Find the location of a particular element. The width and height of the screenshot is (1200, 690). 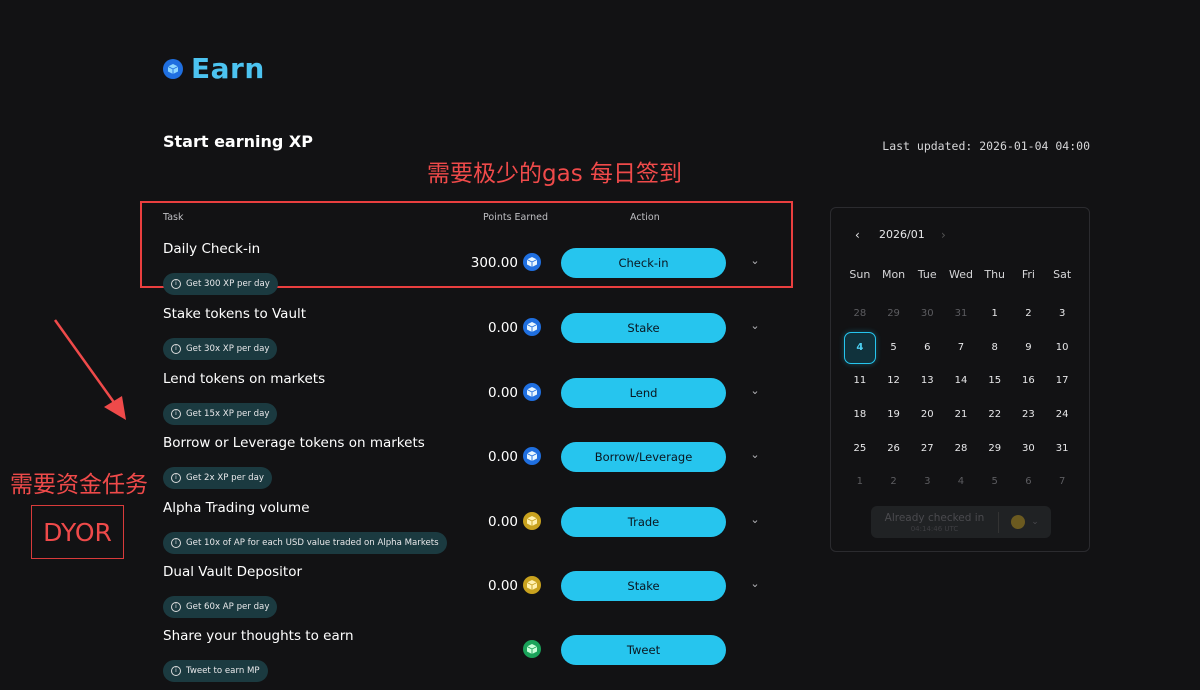

calendar-day-number: 22 is located at coordinates (995, 415).